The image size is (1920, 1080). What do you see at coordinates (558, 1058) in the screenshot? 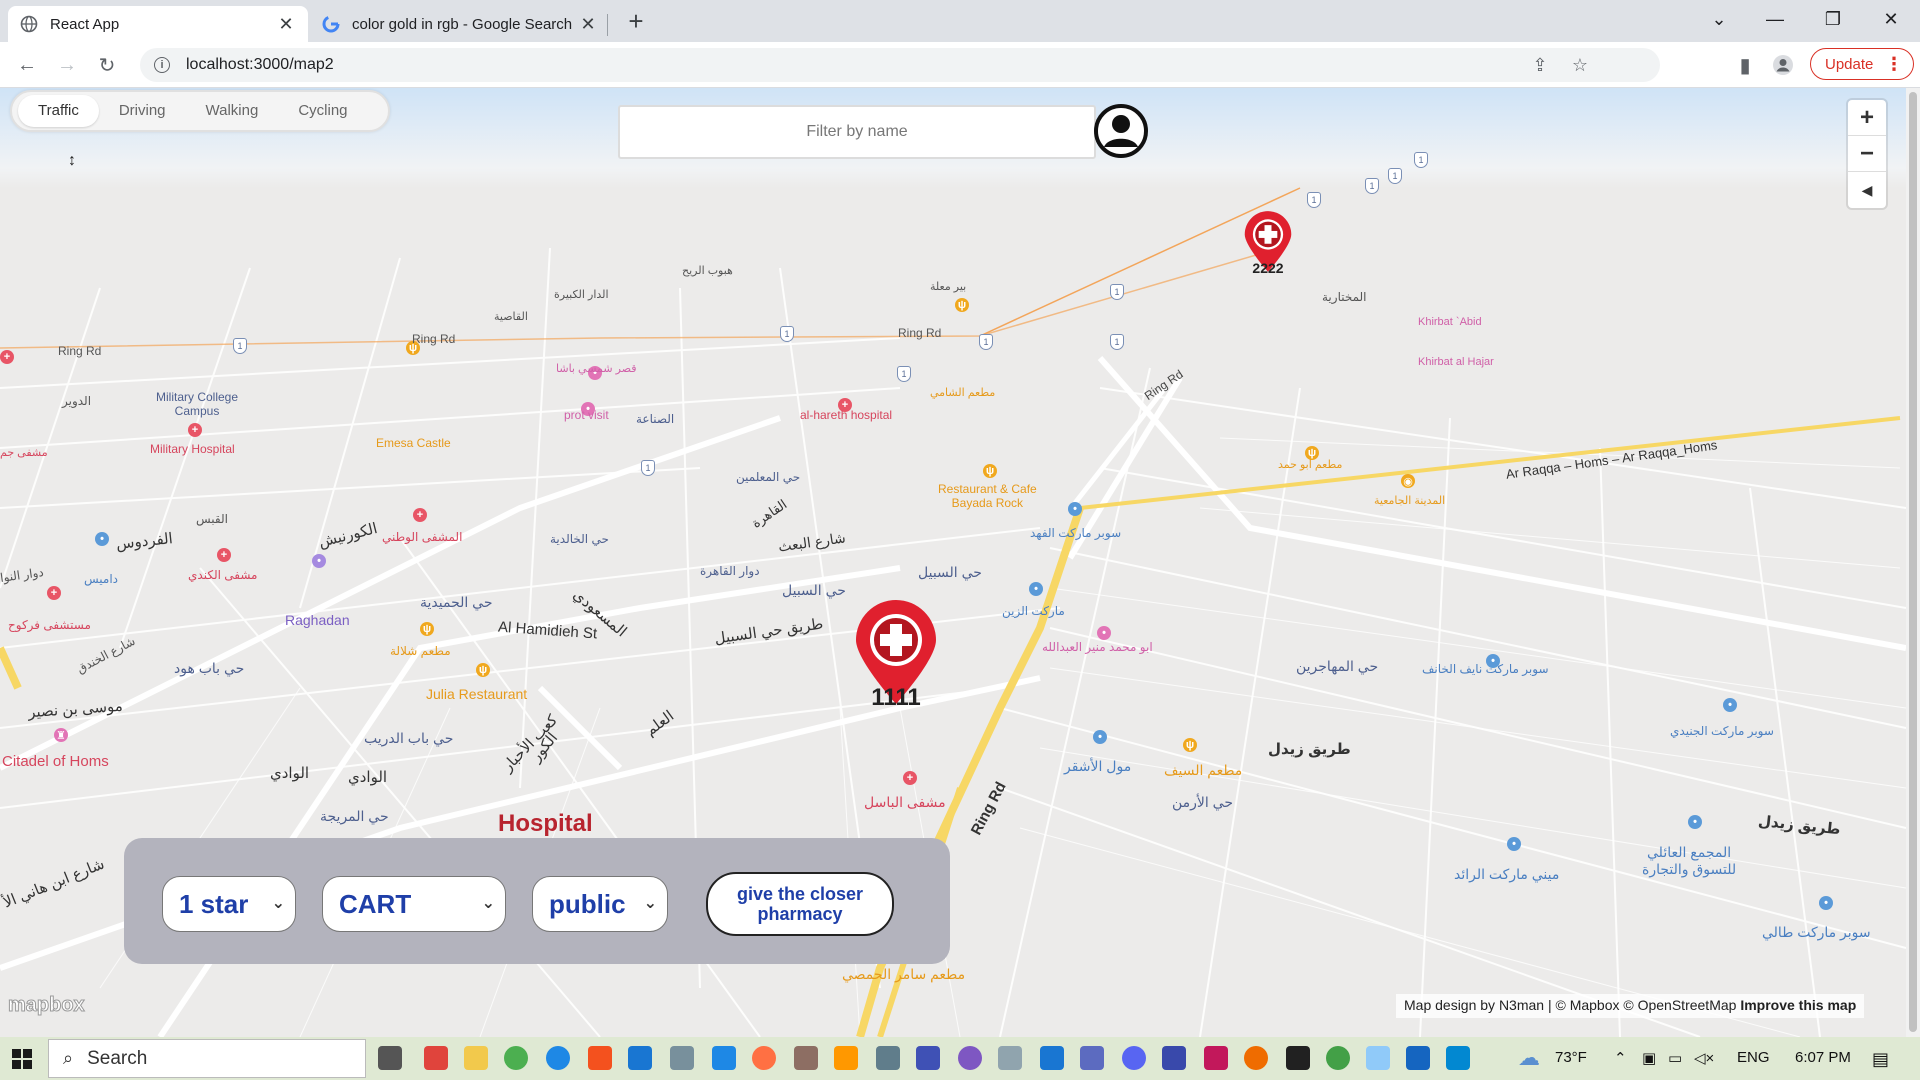
I see `edge-icon` at bounding box center [558, 1058].